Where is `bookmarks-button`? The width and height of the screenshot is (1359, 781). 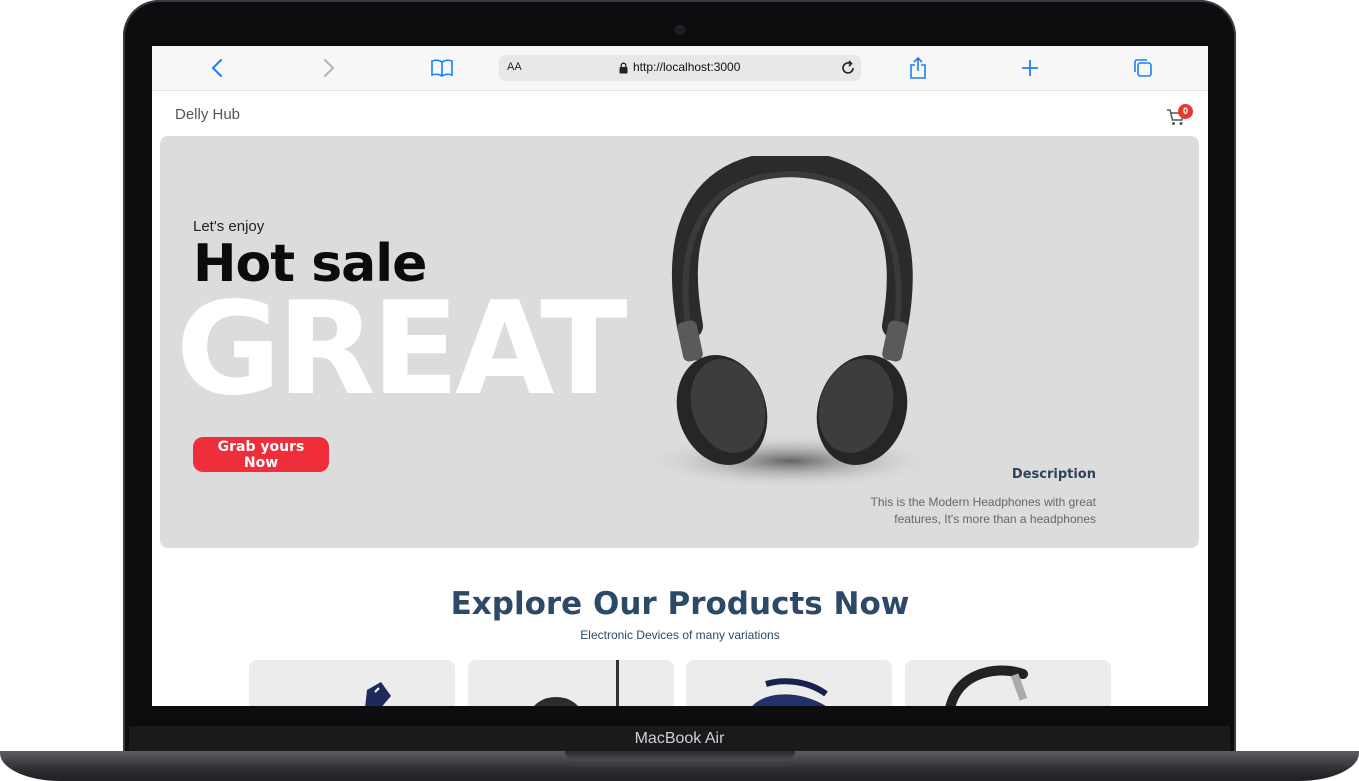
bookmarks-button is located at coordinates (442, 68).